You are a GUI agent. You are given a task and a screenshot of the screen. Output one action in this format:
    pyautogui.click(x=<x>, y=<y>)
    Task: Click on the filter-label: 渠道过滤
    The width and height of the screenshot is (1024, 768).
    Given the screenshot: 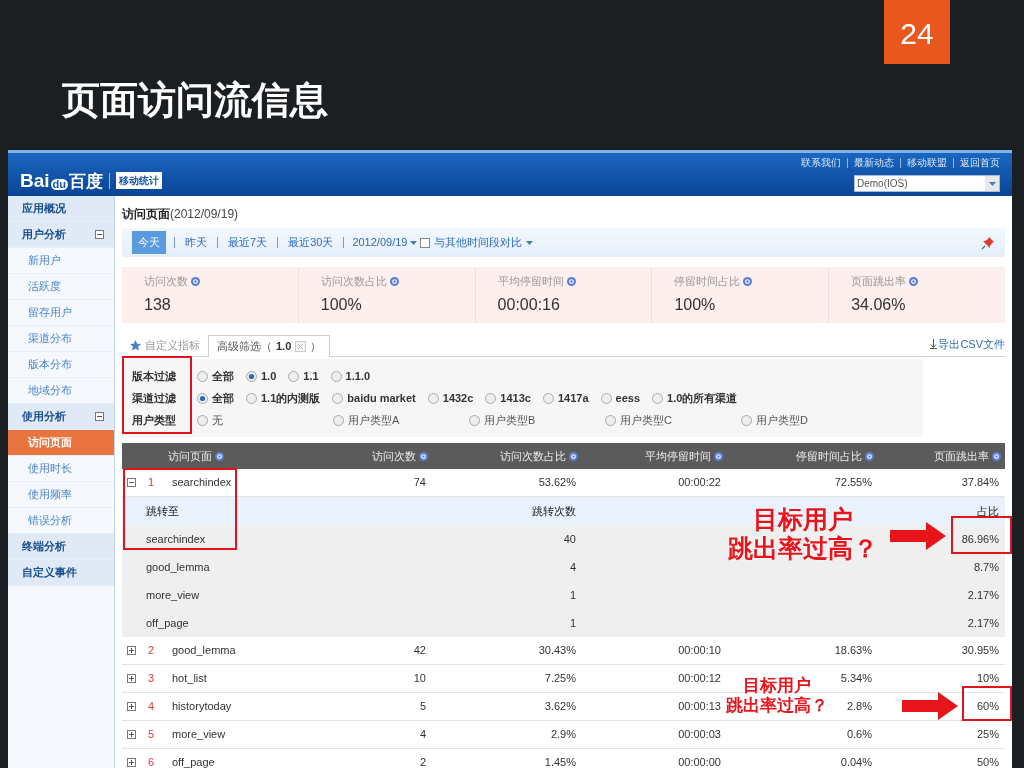 What is the action you would take?
    pyautogui.click(x=154, y=398)
    